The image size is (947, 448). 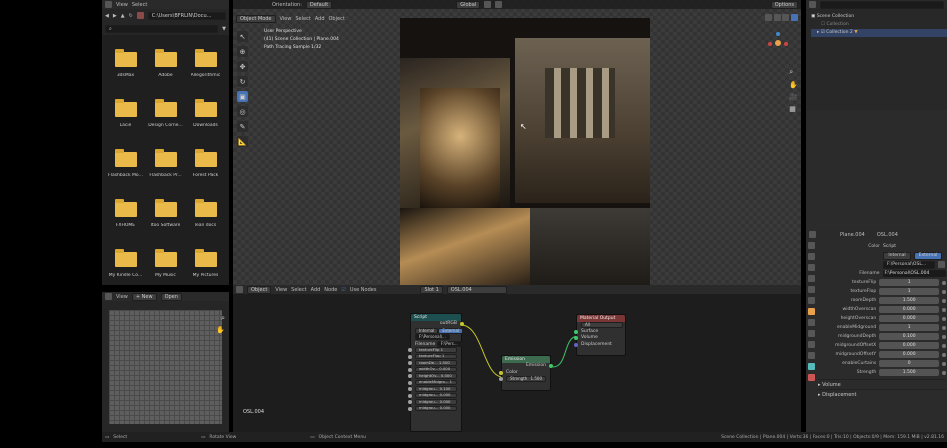 I want to click on outliner-item-scene-collection: ▣ Scene Collection, so click(x=879, y=17).